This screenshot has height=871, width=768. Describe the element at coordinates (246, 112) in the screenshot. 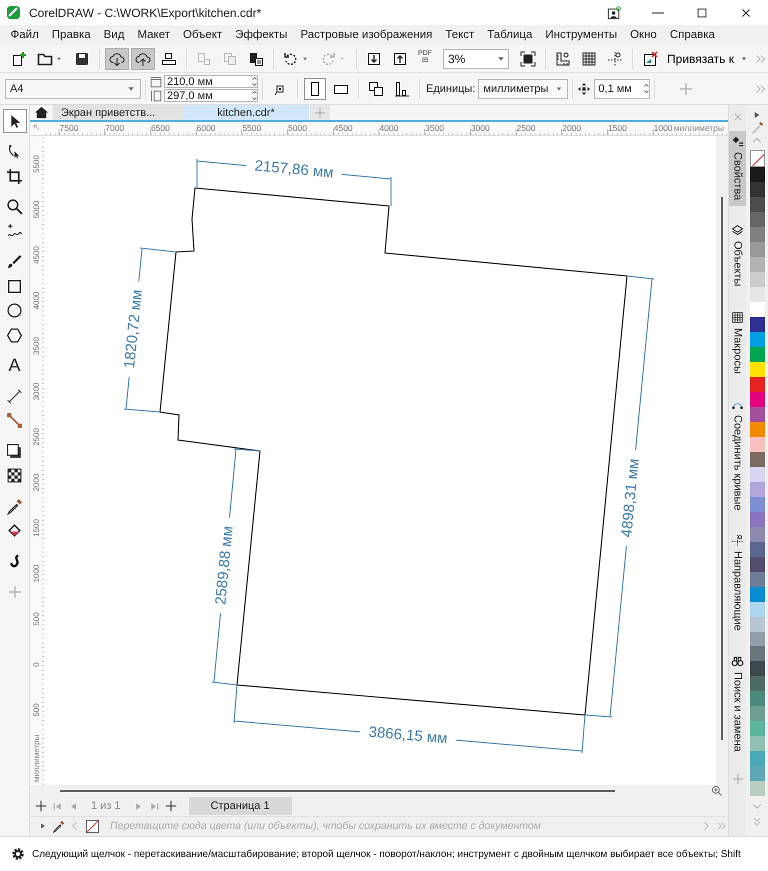

I see `document-tab: kitchen.cdr*` at that location.